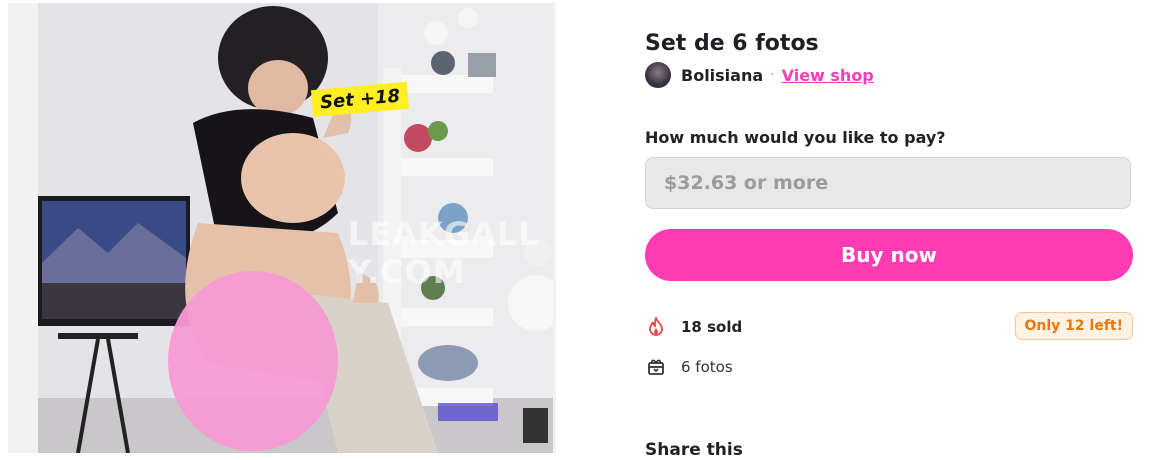 Image resolution: width=1151 pixels, height=460 pixels. What do you see at coordinates (1073, 326) in the screenshot?
I see `stock-warning-badge: Only 12 left!` at bounding box center [1073, 326].